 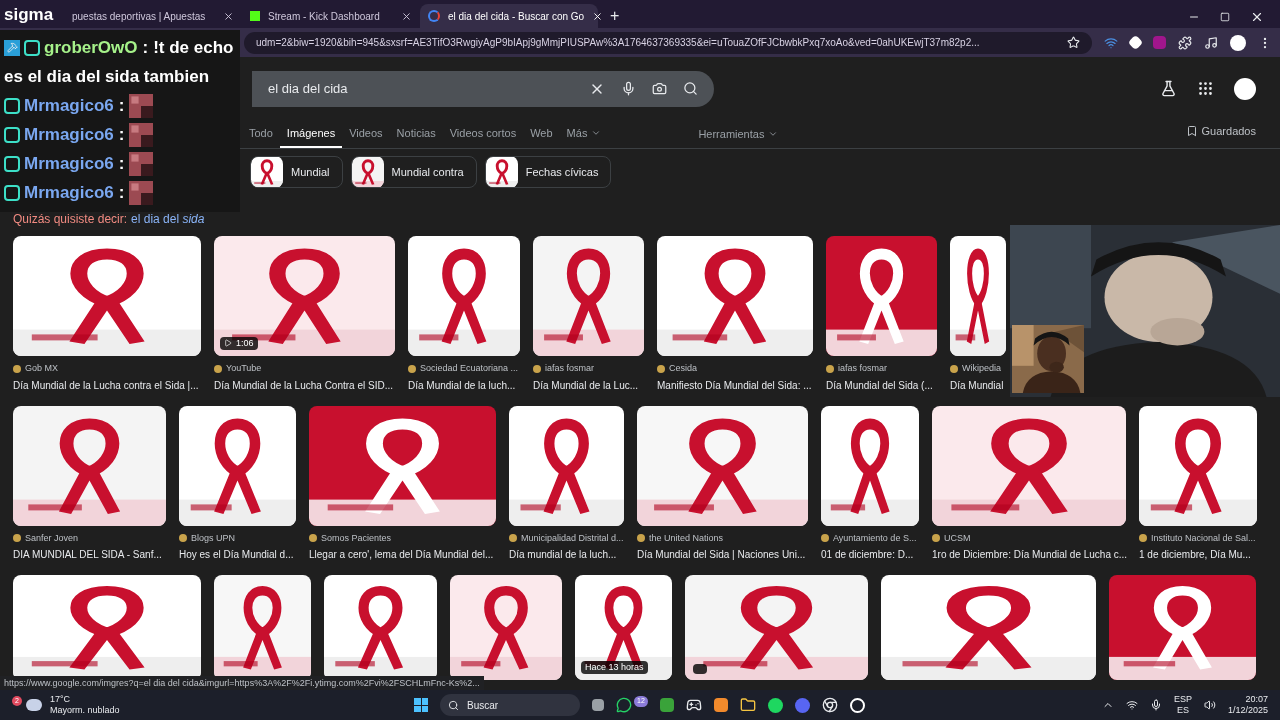 I want to click on apps-icon, so click(x=1205, y=88).